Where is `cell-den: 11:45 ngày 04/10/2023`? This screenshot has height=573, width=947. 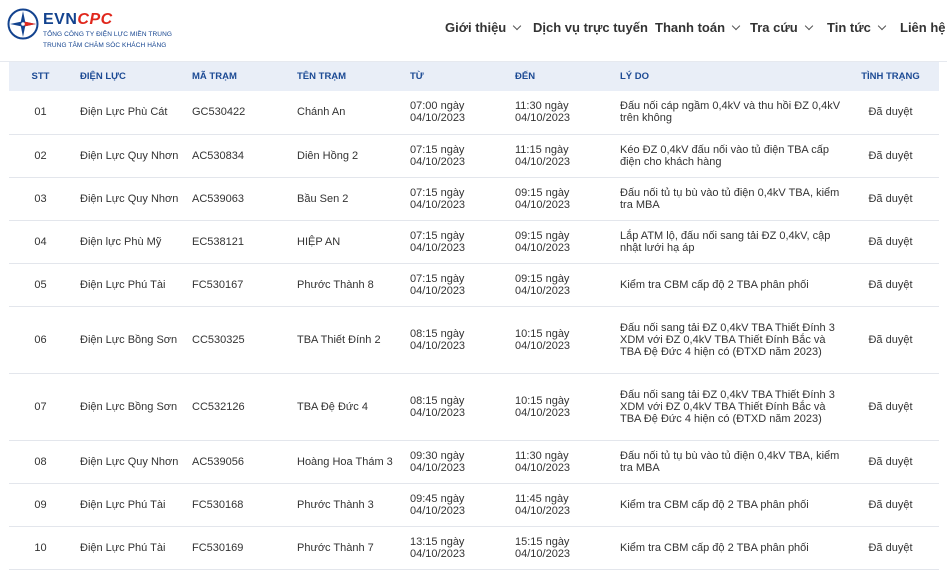 cell-den: 11:45 ngày 04/10/2023 is located at coordinates (559, 505).